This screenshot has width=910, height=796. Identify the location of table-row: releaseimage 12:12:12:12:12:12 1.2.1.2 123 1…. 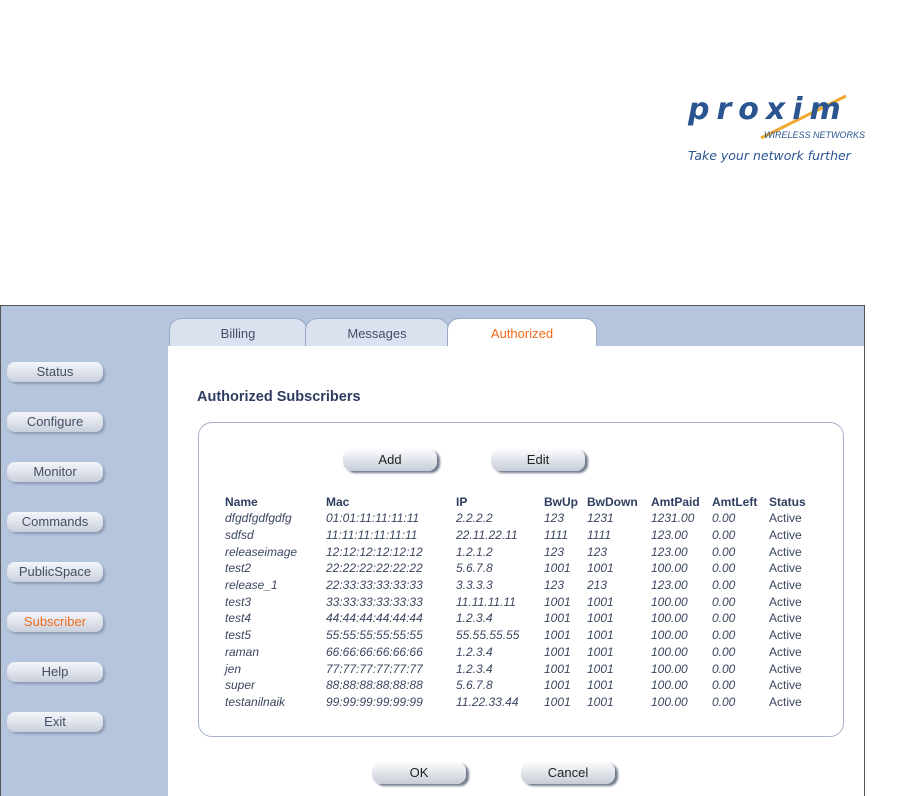
(519, 551).